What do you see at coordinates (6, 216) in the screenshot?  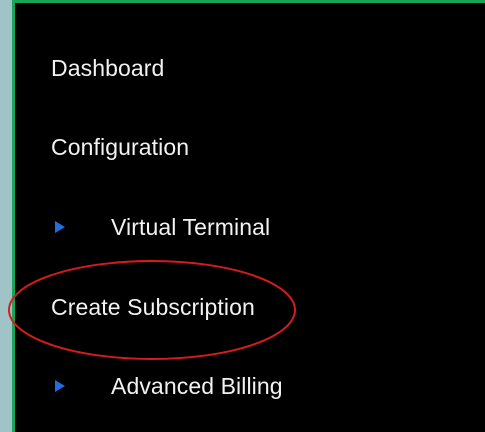 I see `left-background-strip` at bounding box center [6, 216].